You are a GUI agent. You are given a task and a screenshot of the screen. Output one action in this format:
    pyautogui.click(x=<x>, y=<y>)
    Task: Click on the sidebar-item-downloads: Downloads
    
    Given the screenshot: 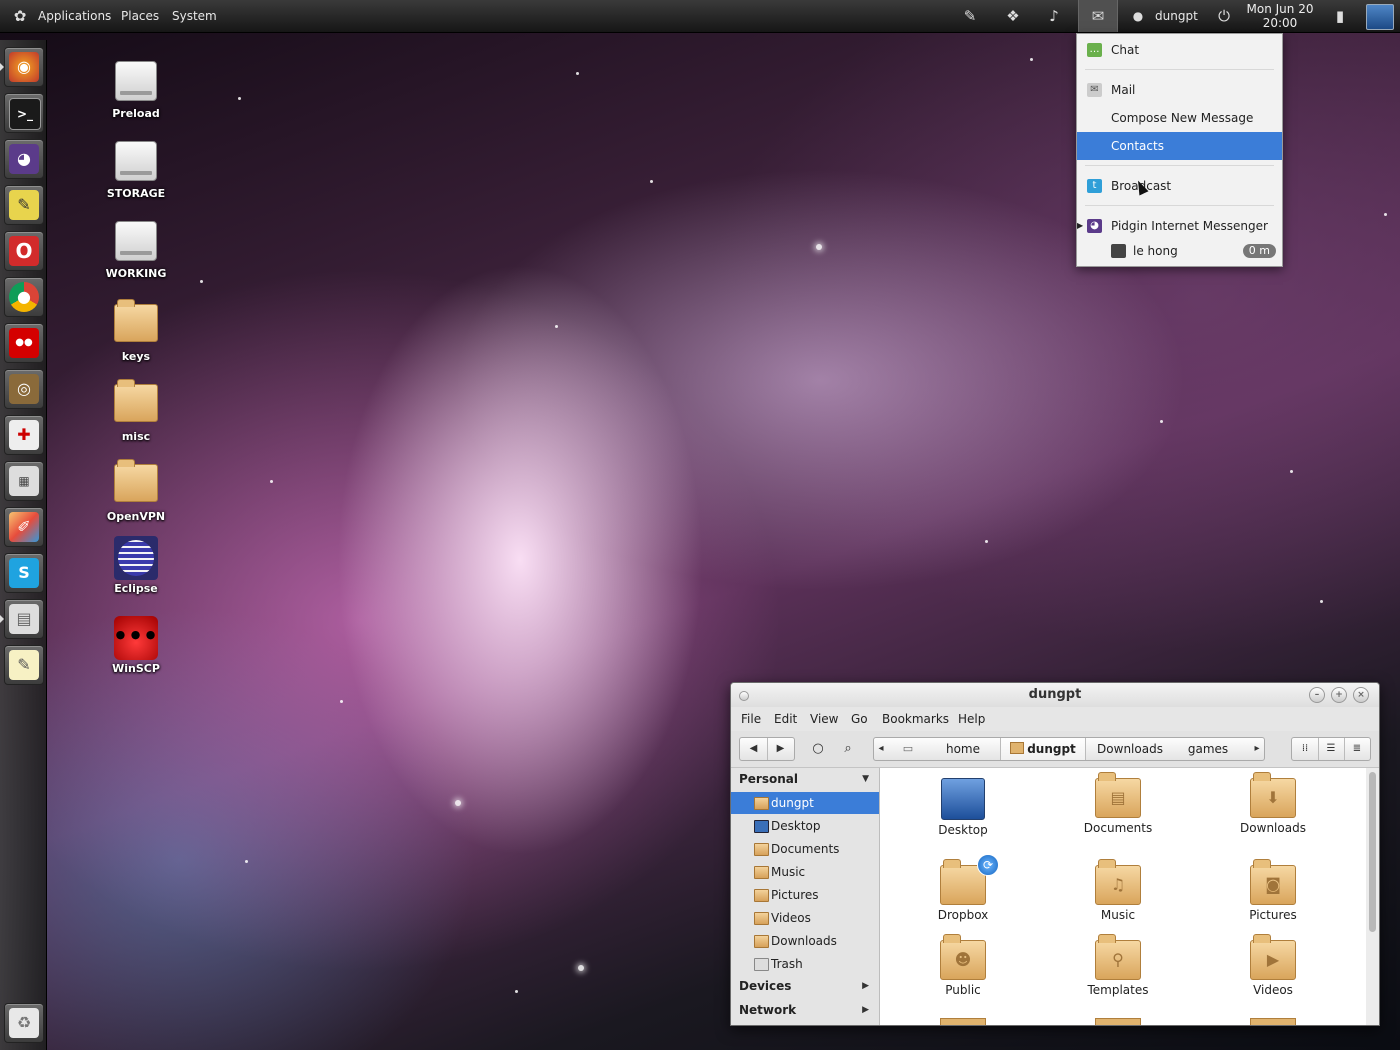 What is the action you would take?
    pyautogui.click(x=805, y=941)
    